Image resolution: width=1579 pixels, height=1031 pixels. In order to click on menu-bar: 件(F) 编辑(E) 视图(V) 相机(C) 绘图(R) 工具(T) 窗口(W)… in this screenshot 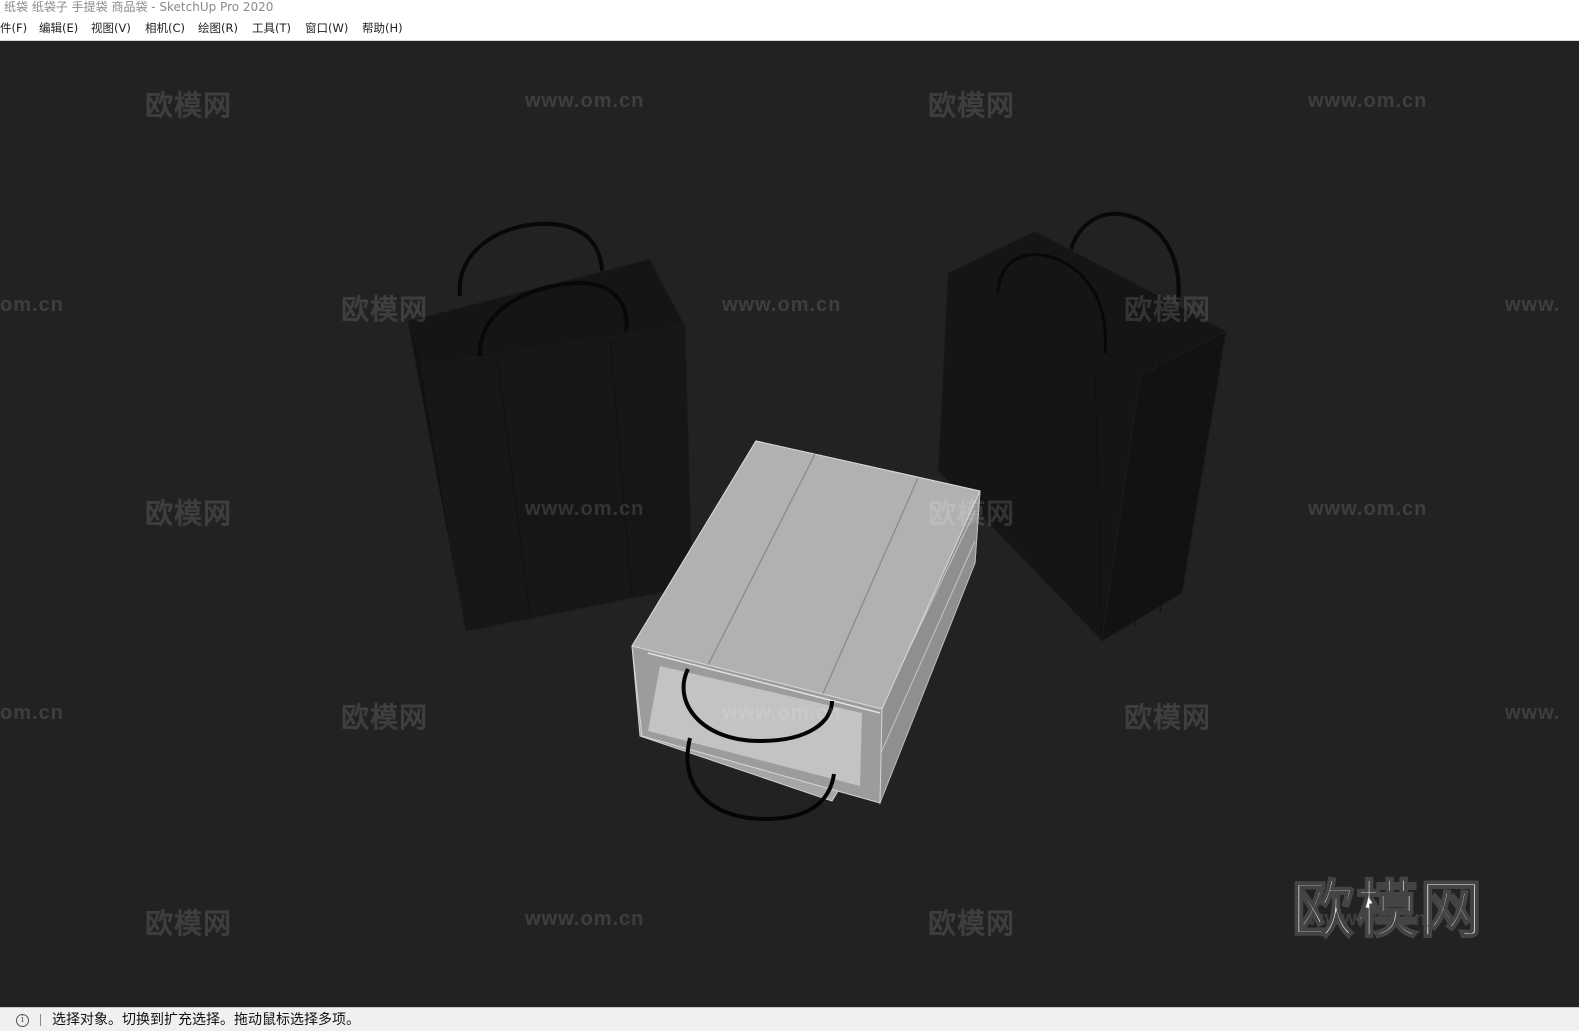, I will do `click(789, 28)`.